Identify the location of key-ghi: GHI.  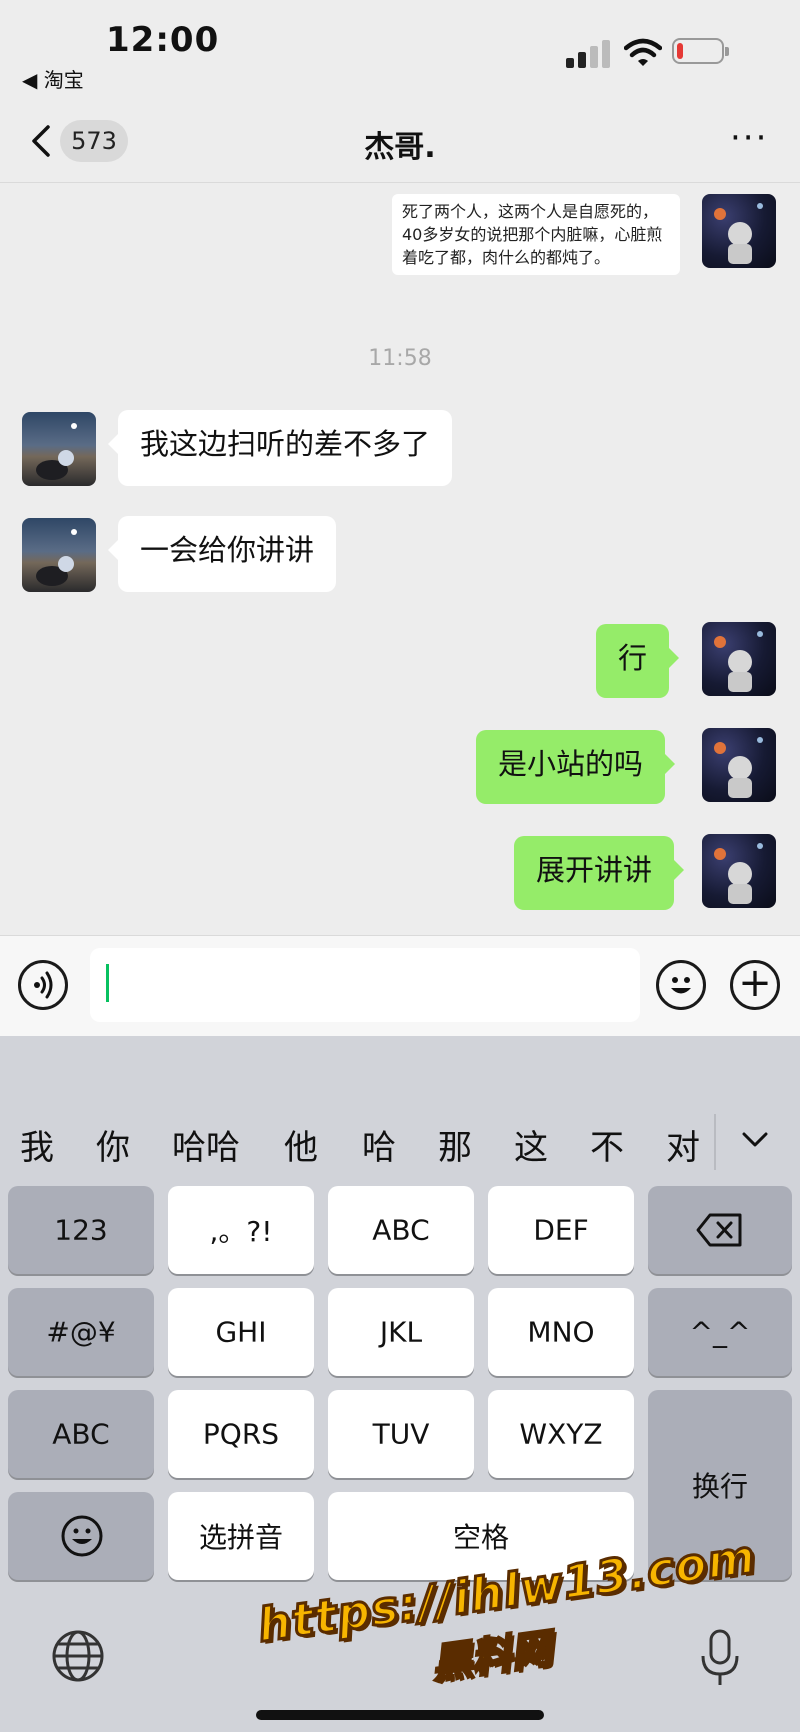
(241, 1332).